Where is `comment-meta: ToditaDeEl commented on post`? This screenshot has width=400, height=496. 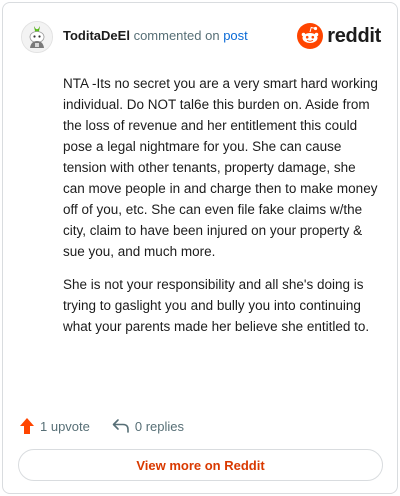
comment-meta: ToditaDeEl commented on post is located at coordinates (155, 36).